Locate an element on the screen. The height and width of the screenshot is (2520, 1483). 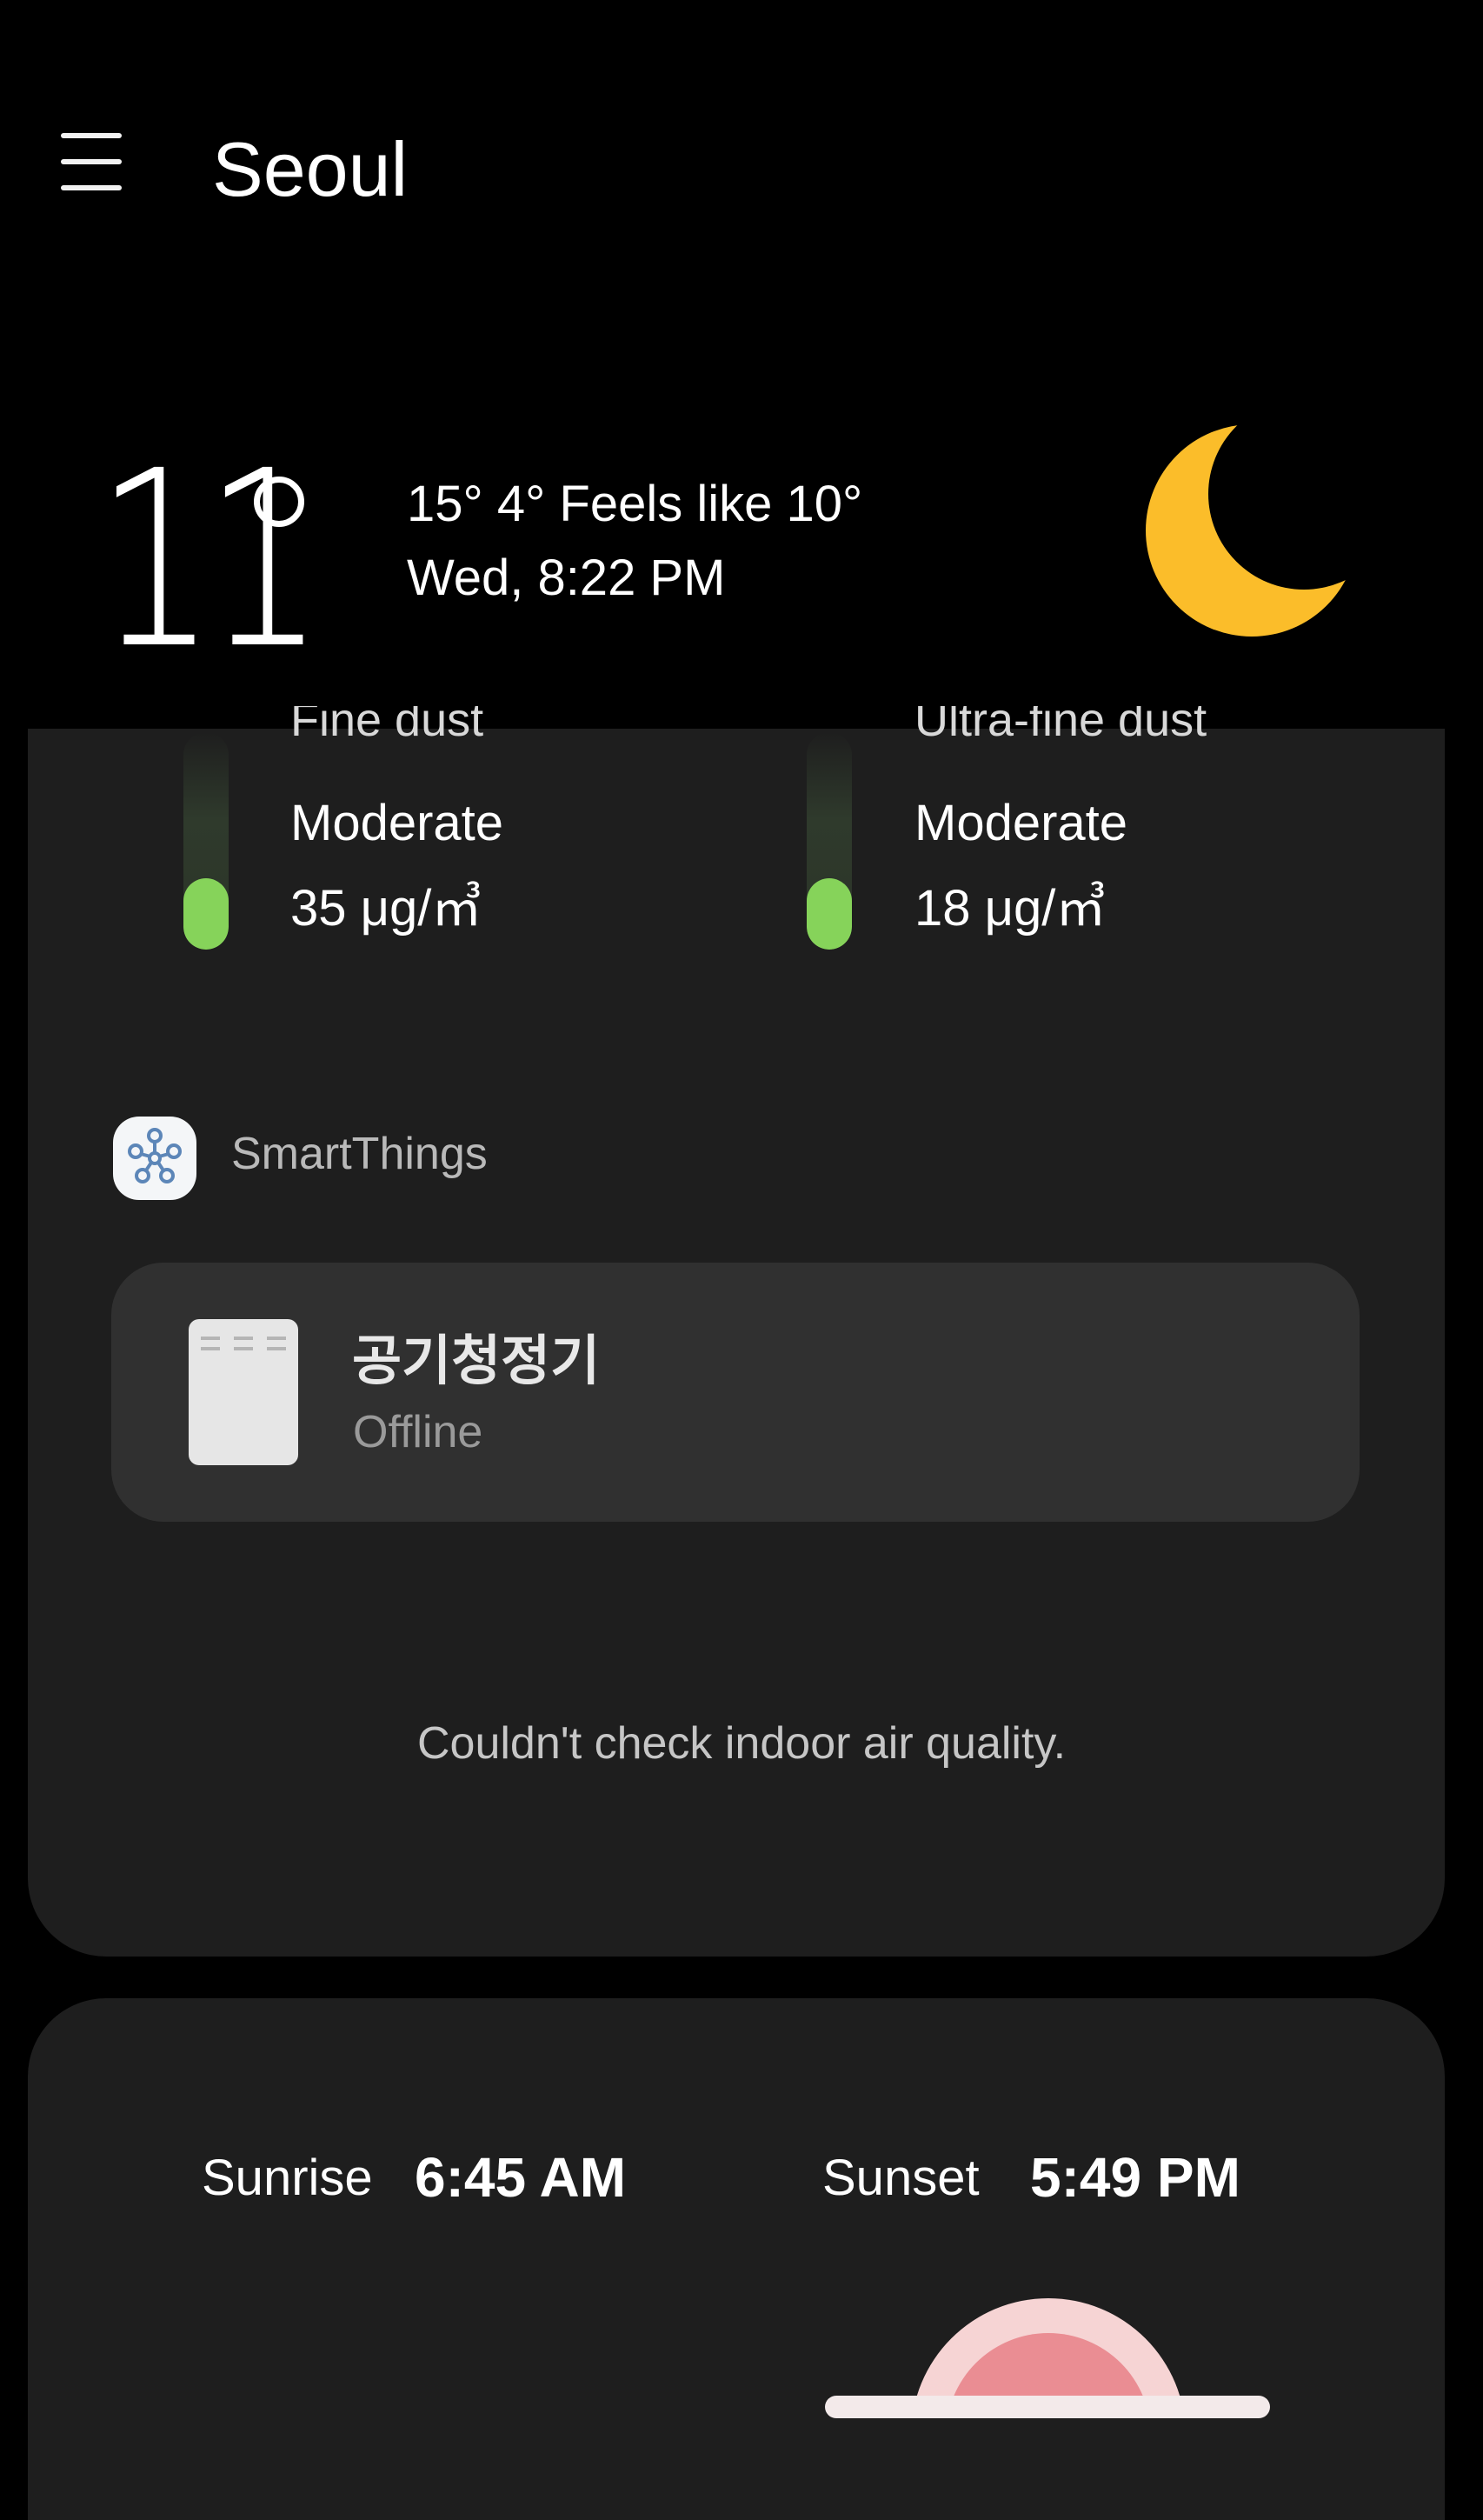
air-purifier-icon is located at coordinates (244, 1392).